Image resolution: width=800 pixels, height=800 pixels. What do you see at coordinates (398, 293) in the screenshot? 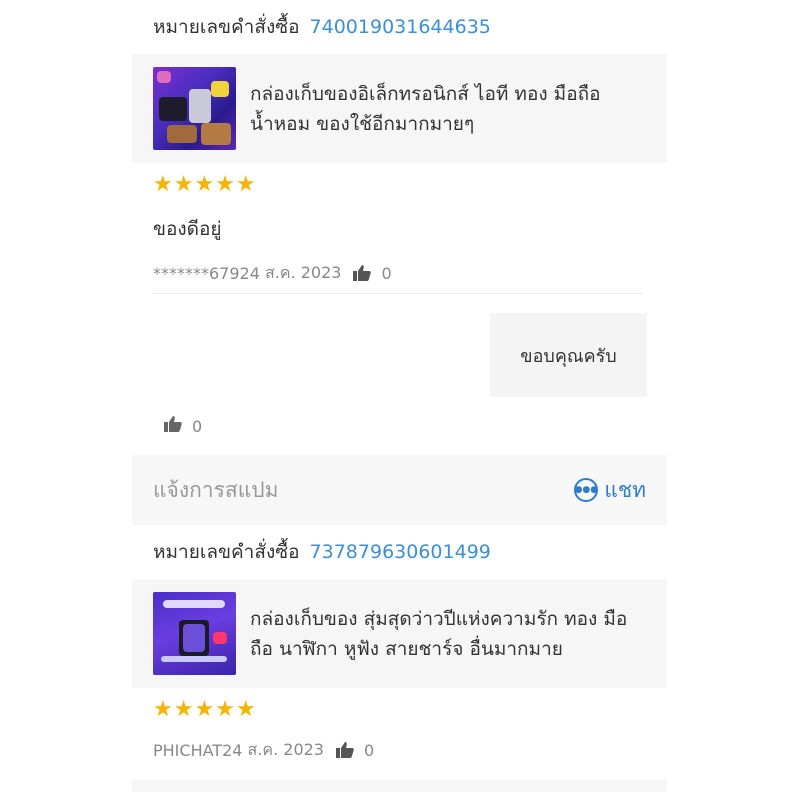
I see `divider` at bounding box center [398, 293].